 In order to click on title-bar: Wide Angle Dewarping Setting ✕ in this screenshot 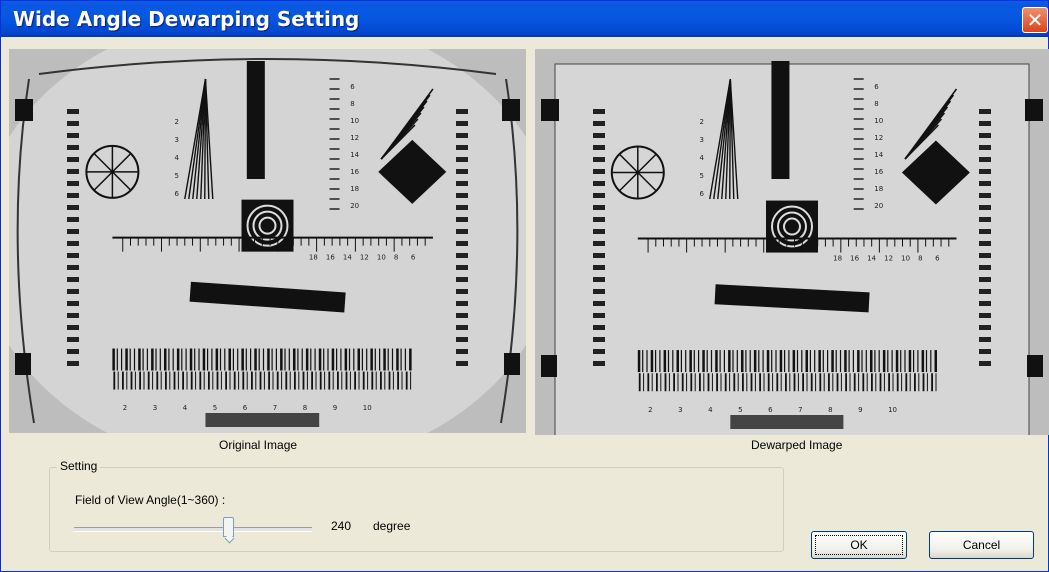, I will do `click(524, 19)`.